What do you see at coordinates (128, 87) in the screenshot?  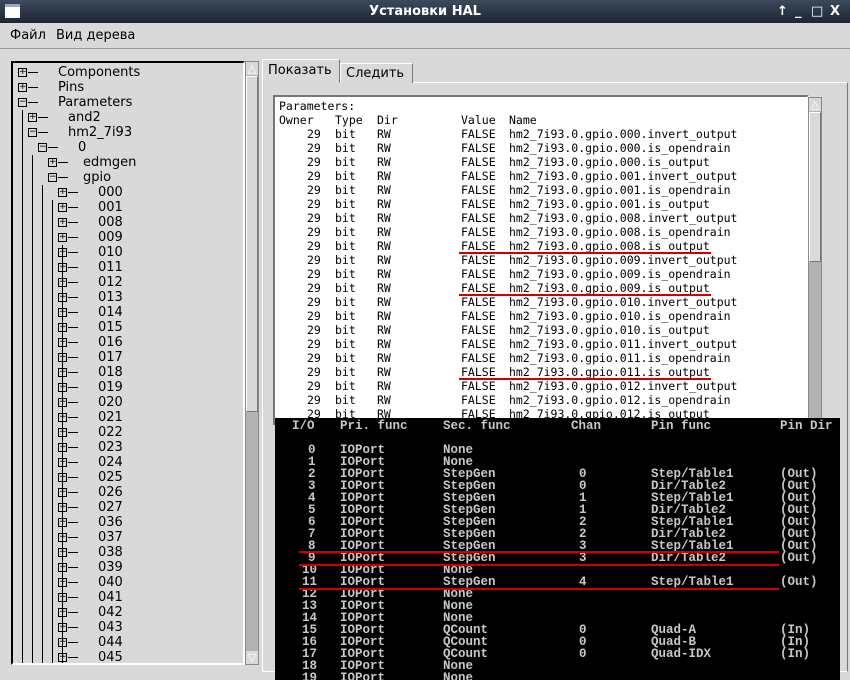 I see `tree-item: + Pins` at bounding box center [128, 87].